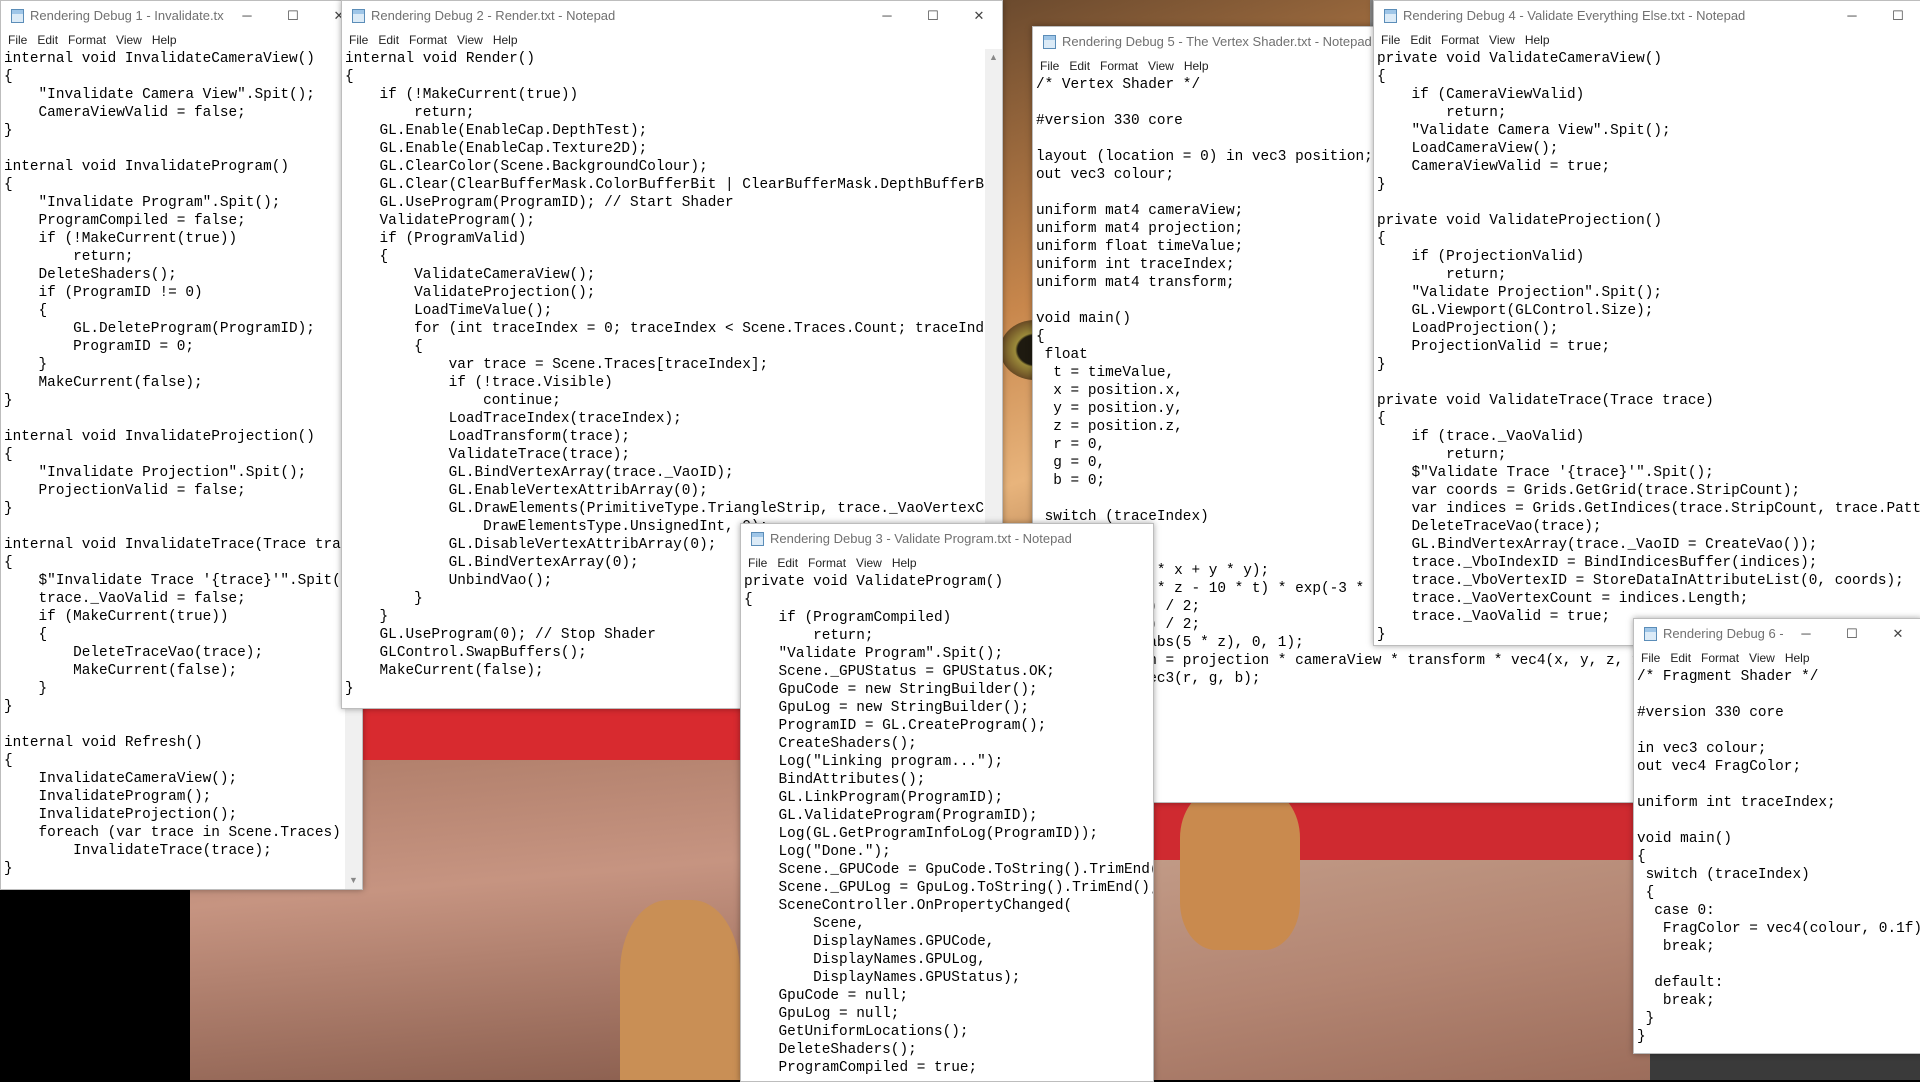 The width and height of the screenshot is (1920, 1082). What do you see at coordinates (358, 15) in the screenshot?
I see `notepad-icon` at bounding box center [358, 15].